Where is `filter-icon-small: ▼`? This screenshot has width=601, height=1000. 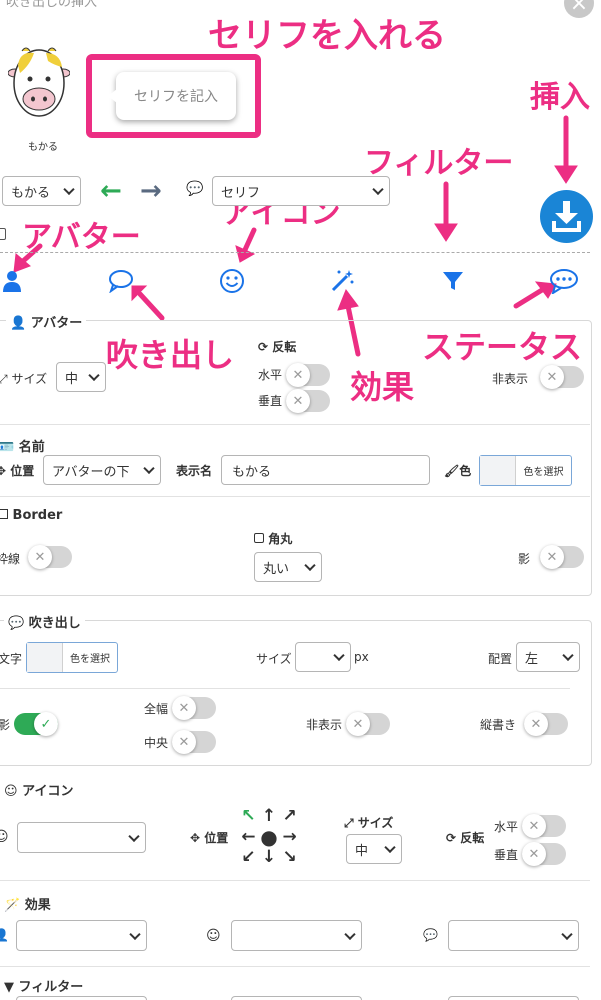 filter-icon-small: ▼ is located at coordinates (9, 987).